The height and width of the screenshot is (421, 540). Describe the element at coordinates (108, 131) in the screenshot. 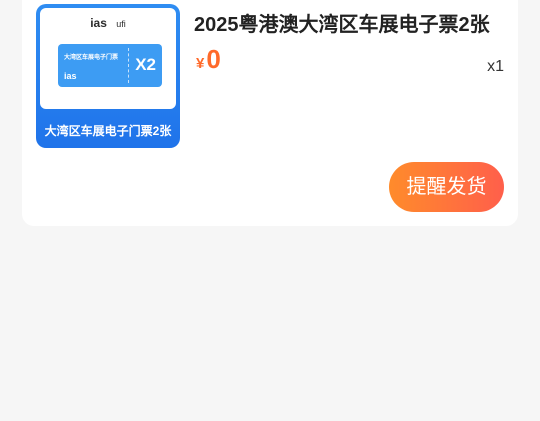

I see `thumbnail-caption: 大湾区车展电子门票2张` at that location.